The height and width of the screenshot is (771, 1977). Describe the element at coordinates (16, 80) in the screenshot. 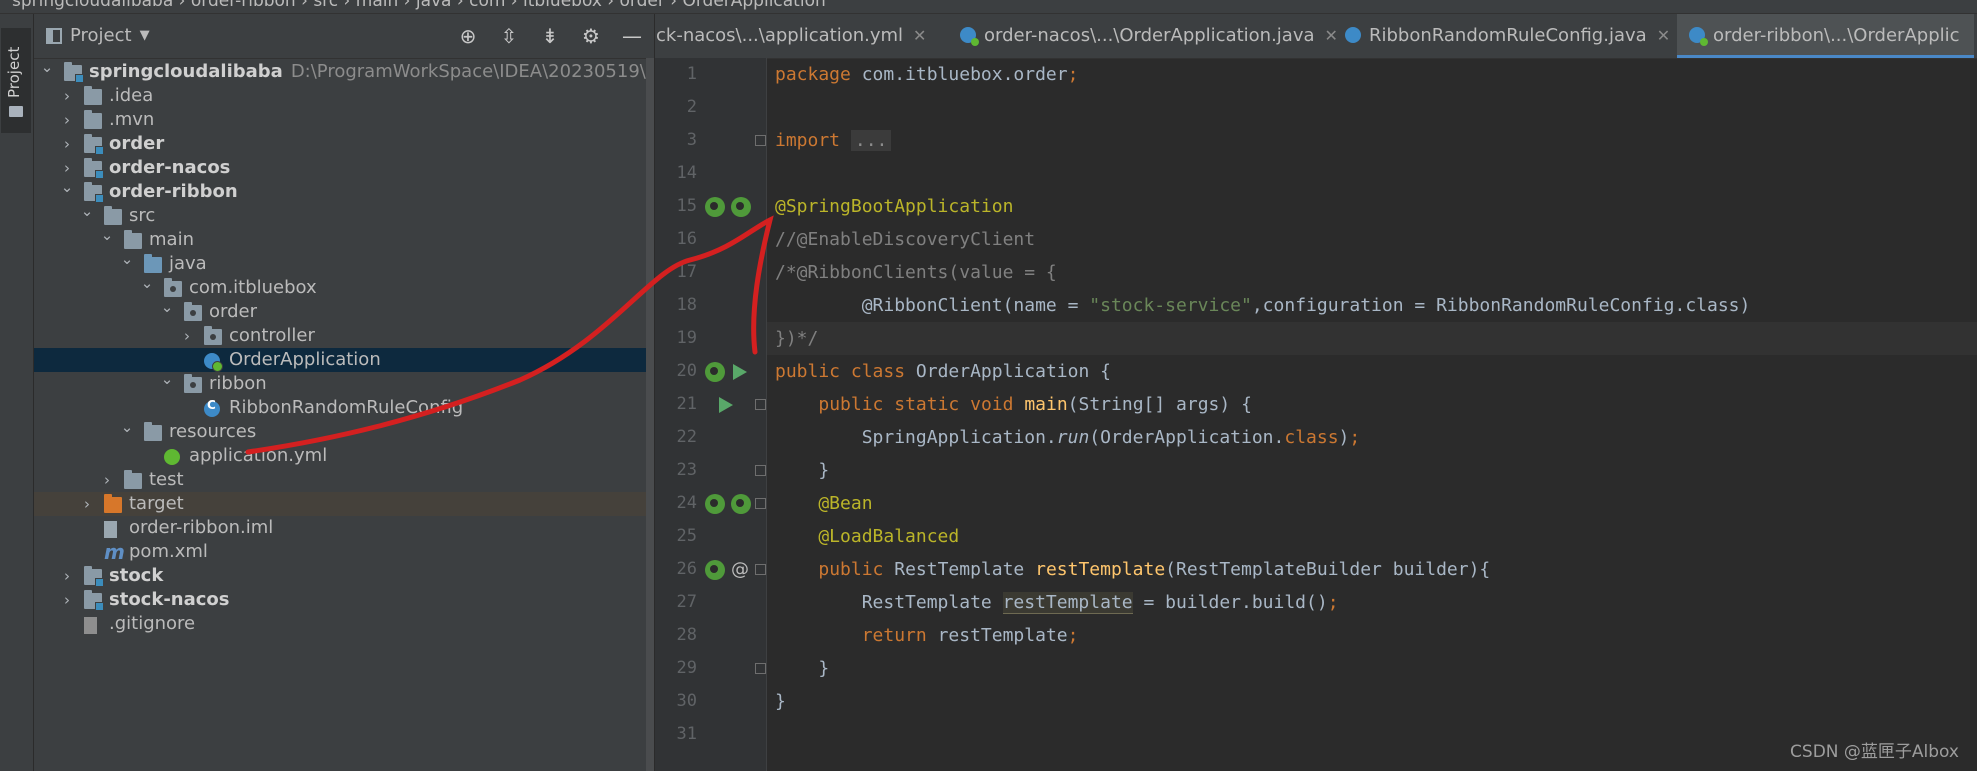

I see `project-tool-tab: Project` at that location.